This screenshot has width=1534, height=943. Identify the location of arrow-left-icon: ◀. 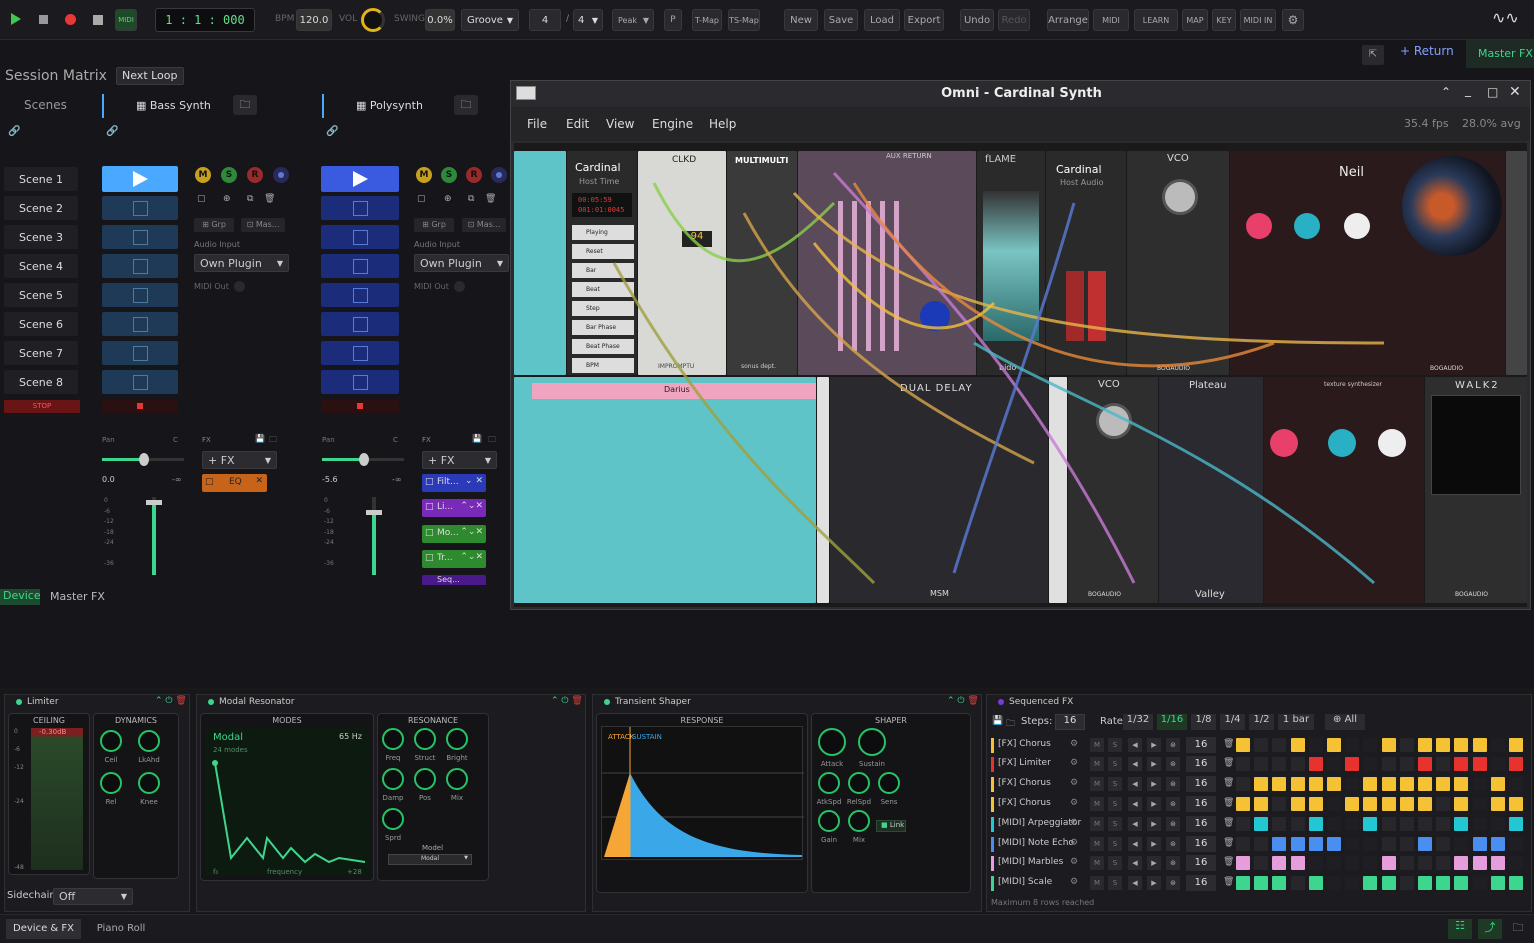
(1135, 824).